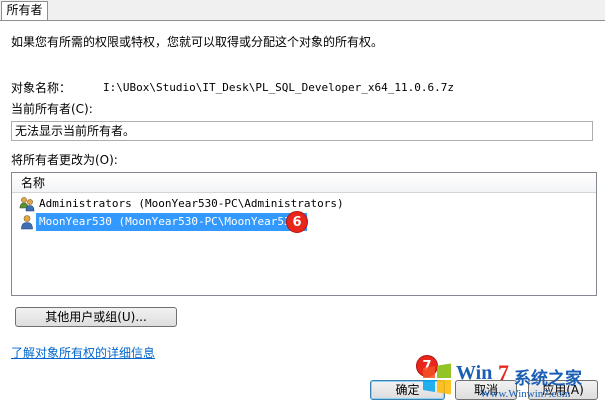  What do you see at coordinates (171, 222) in the screenshot?
I see `list-item-label: MoonYear530 (MoonYear530-PC\MoonYear530)` at bounding box center [171, 222].